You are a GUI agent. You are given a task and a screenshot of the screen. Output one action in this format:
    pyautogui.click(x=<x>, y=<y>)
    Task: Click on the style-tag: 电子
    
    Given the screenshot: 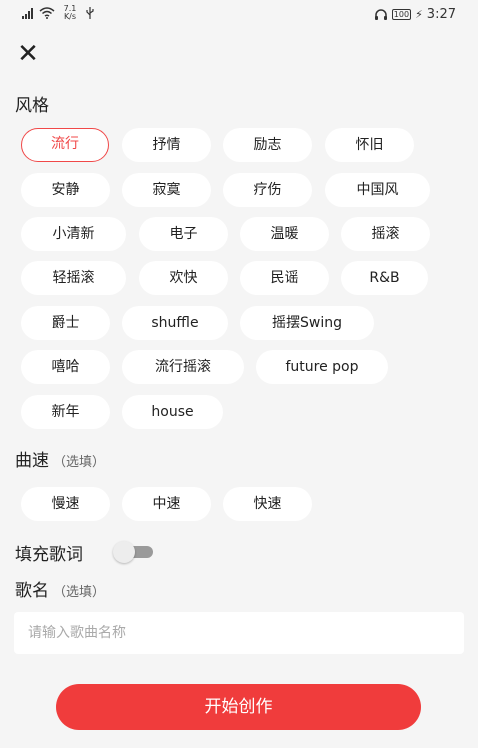 What is the action you would take?
    pyautogui.click(x=183, y=234)
    